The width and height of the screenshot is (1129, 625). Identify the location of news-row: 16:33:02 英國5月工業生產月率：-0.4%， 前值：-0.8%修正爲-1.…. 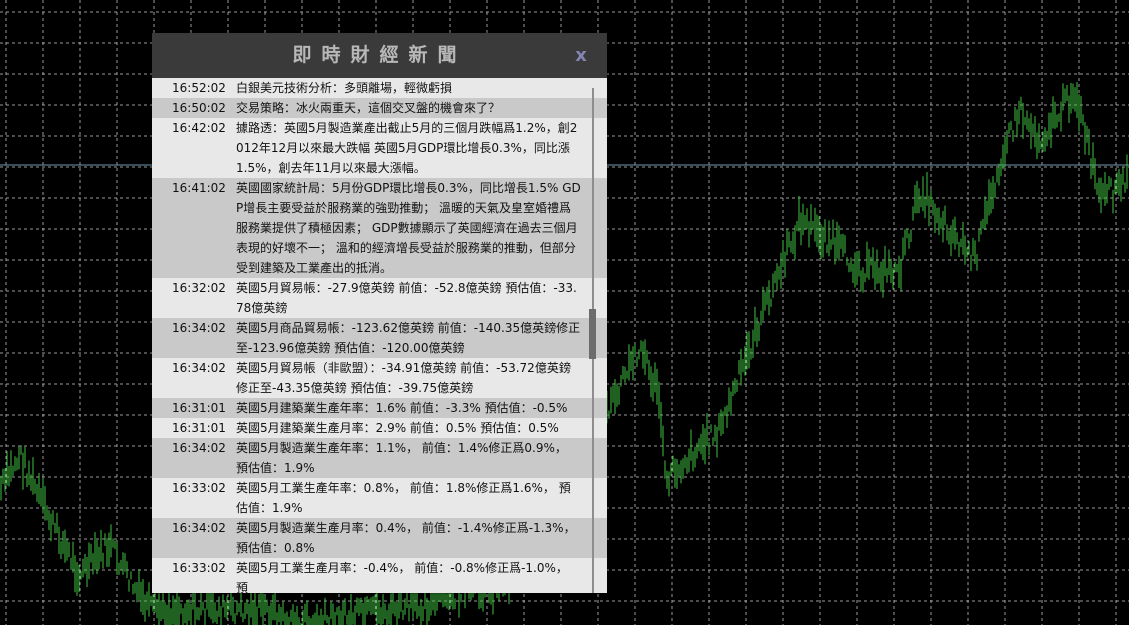
(379, 575).